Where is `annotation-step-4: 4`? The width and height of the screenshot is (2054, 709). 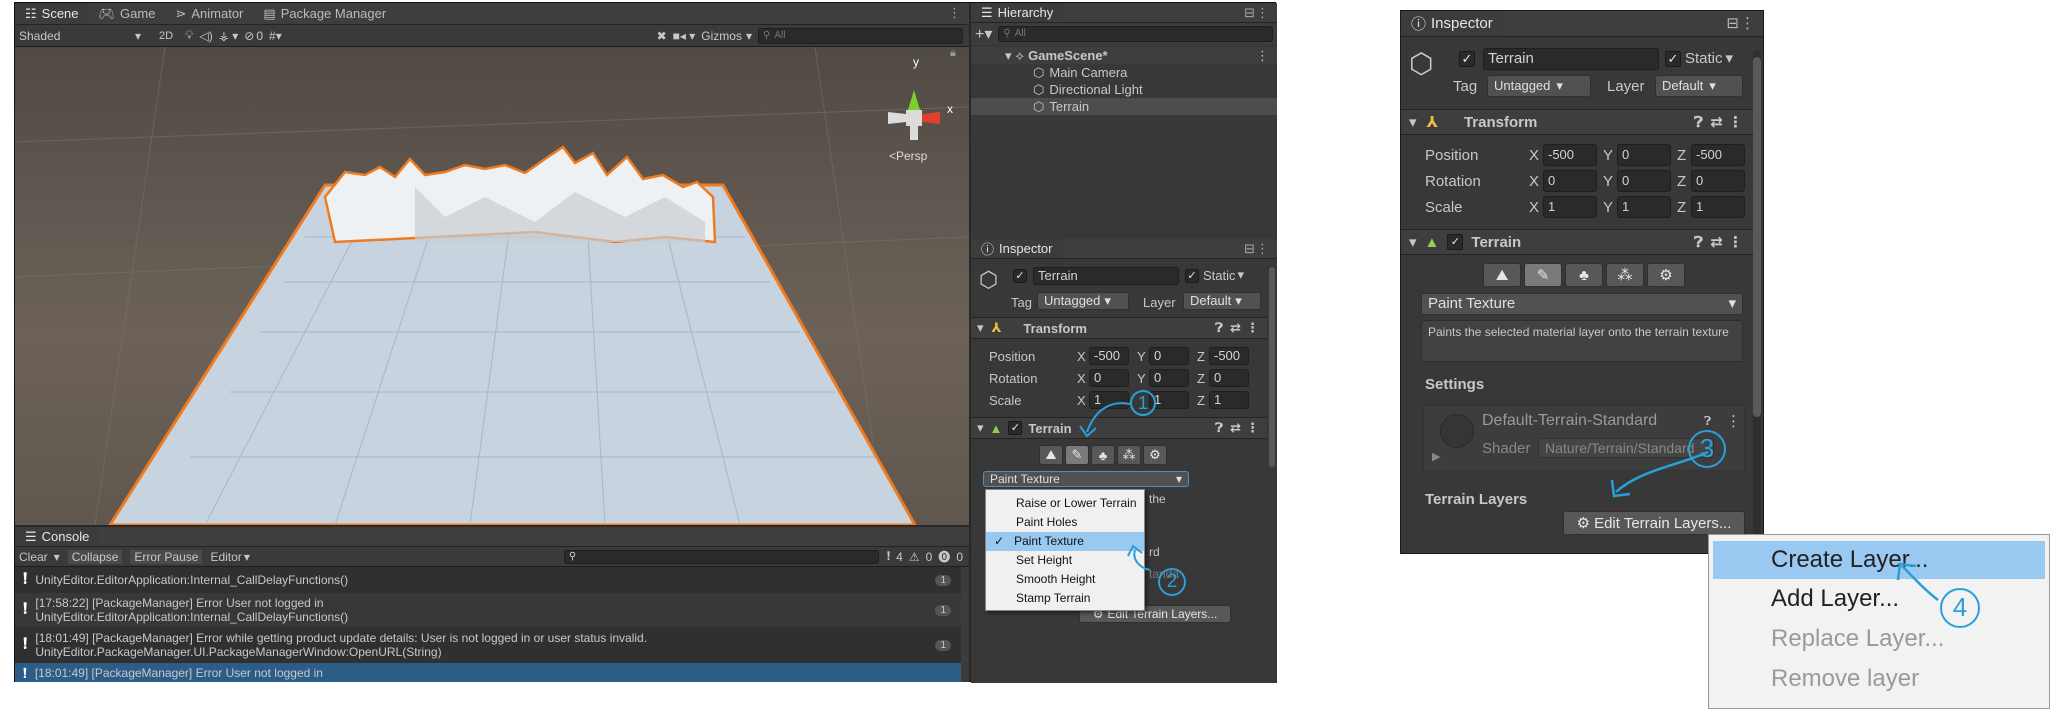
annotation-step-4: 4 is located at coordinates (1960, 608).